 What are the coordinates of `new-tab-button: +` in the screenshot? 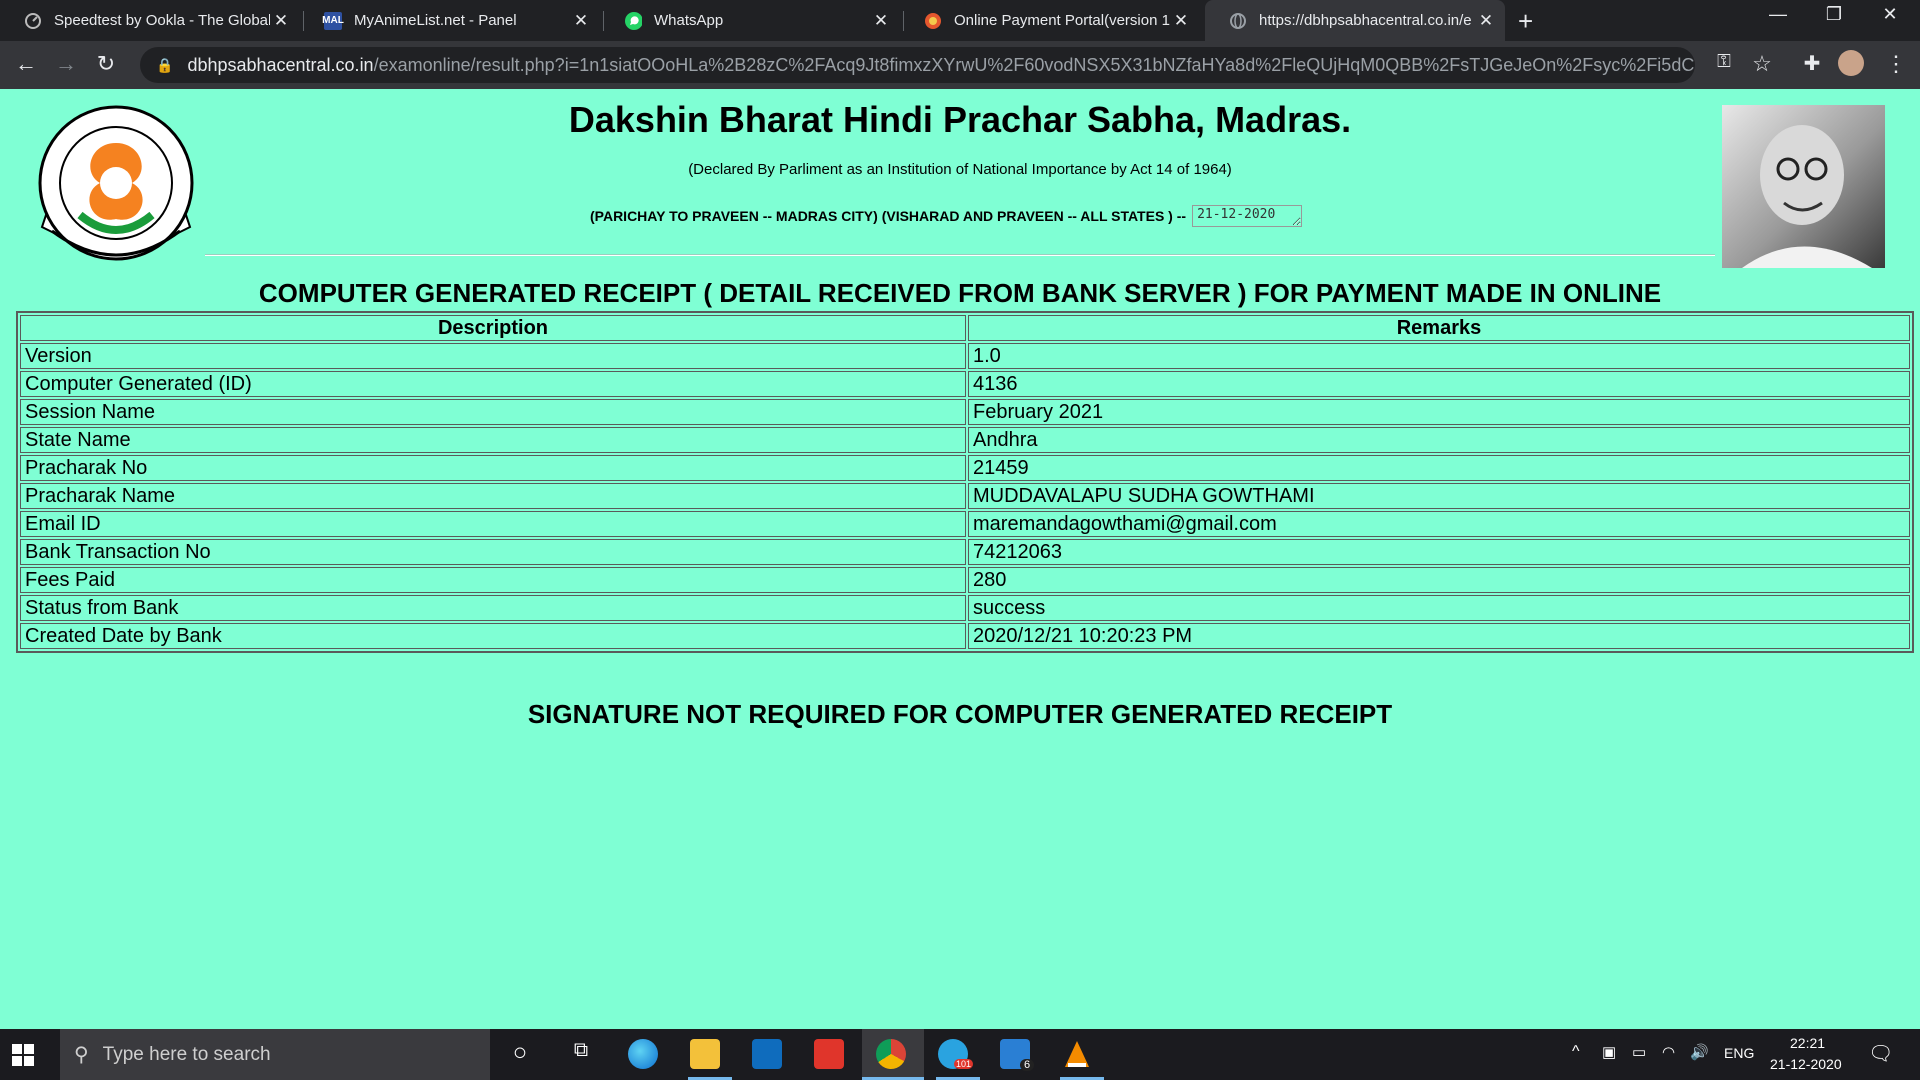 It's located at (1525, 21).